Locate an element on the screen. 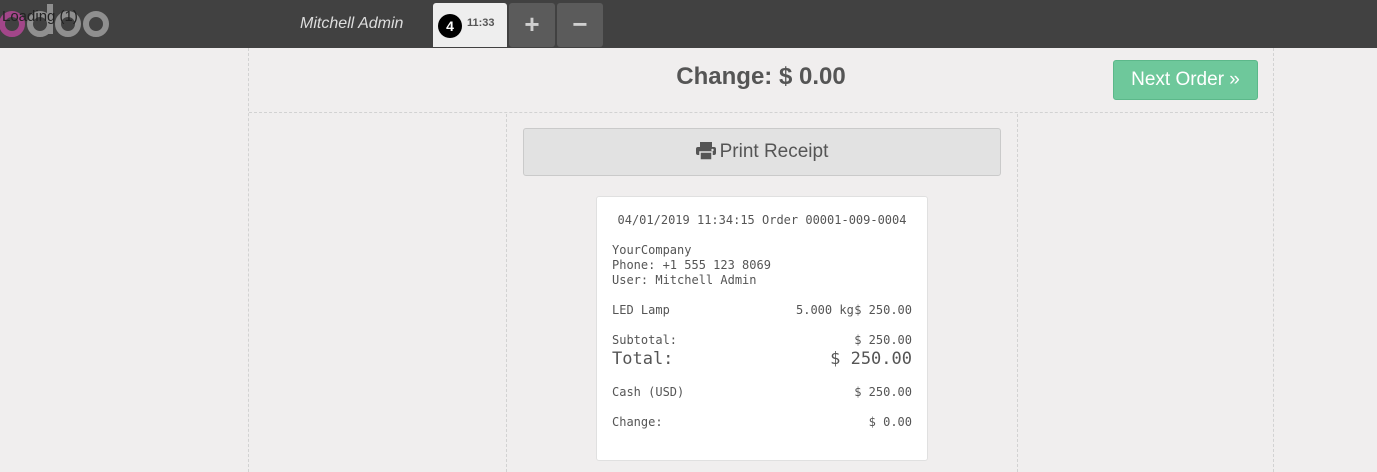 The height and width of the screenshot is (472, 1377). orderline-product: LED Lamp is located at coordinates (641, 310).